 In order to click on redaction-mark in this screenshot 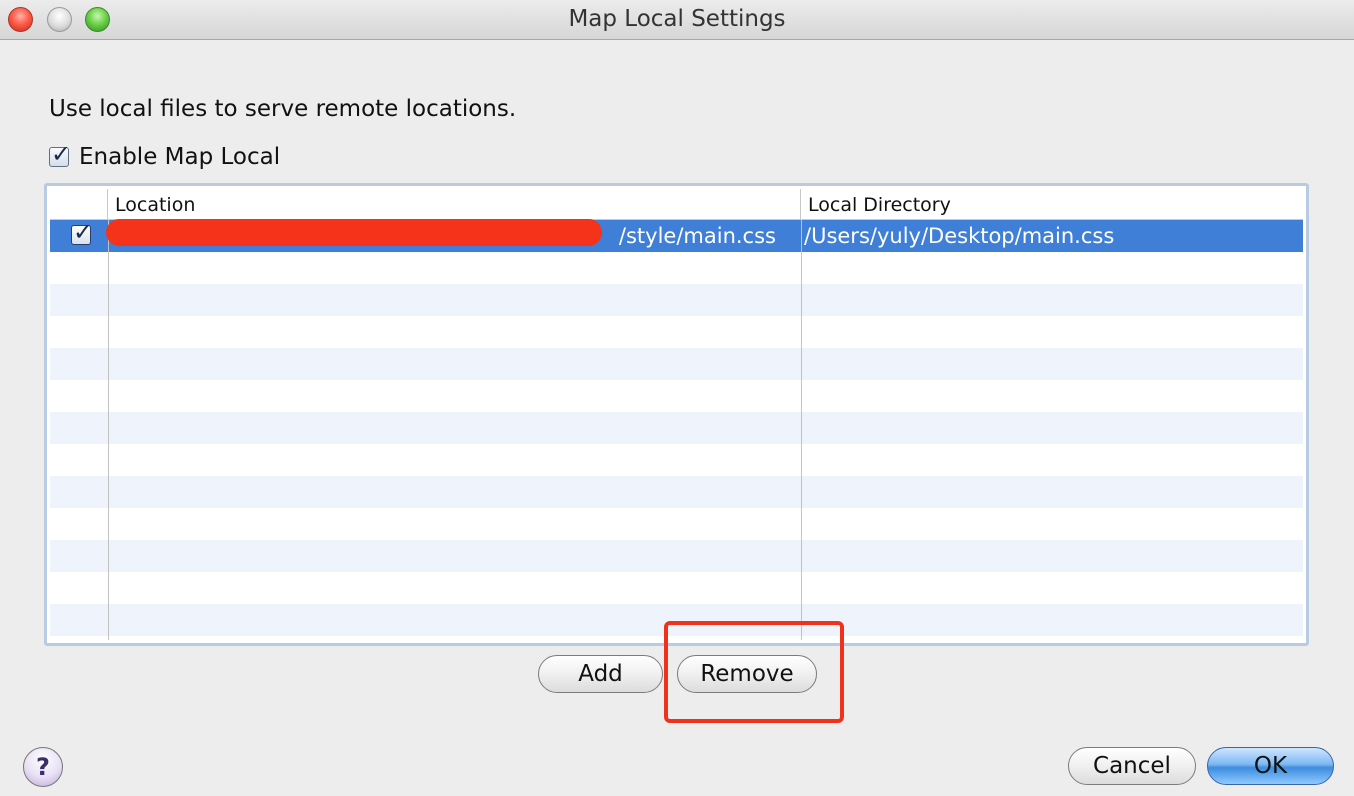, I will do `click(354, 232)`.